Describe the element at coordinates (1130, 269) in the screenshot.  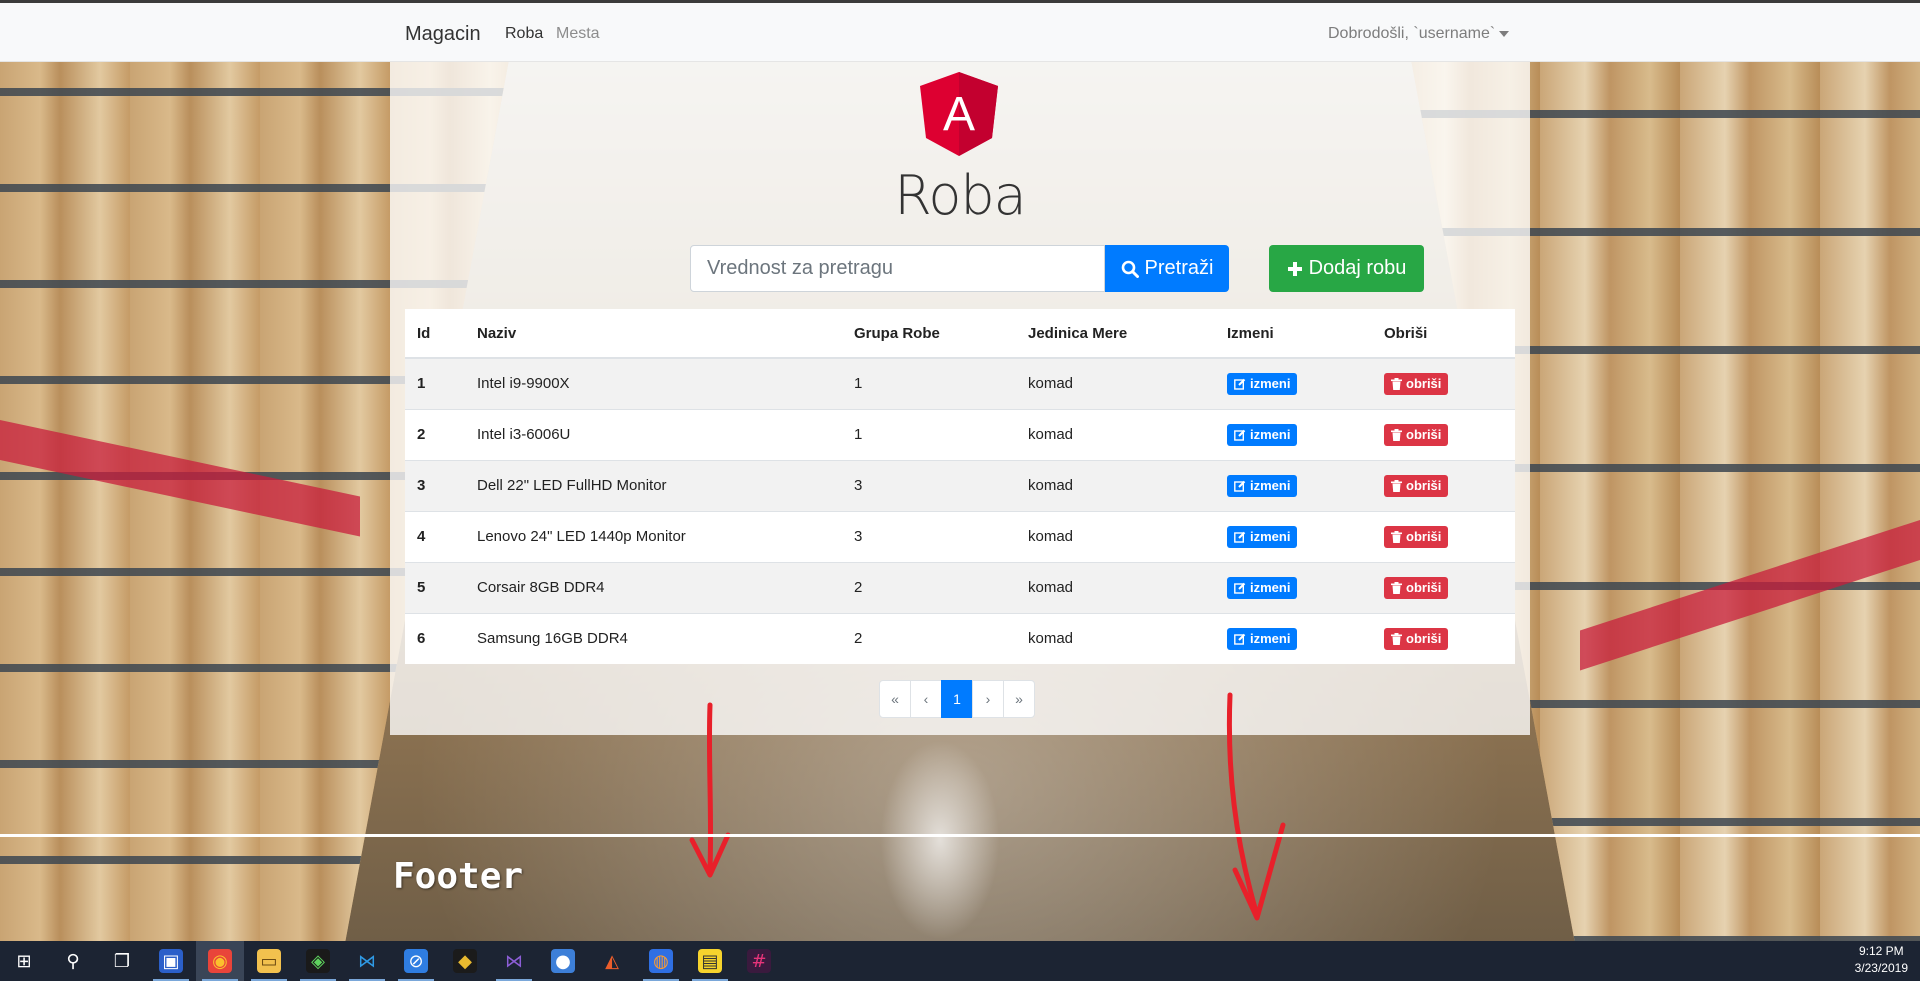
I see `search-icon` at that location.